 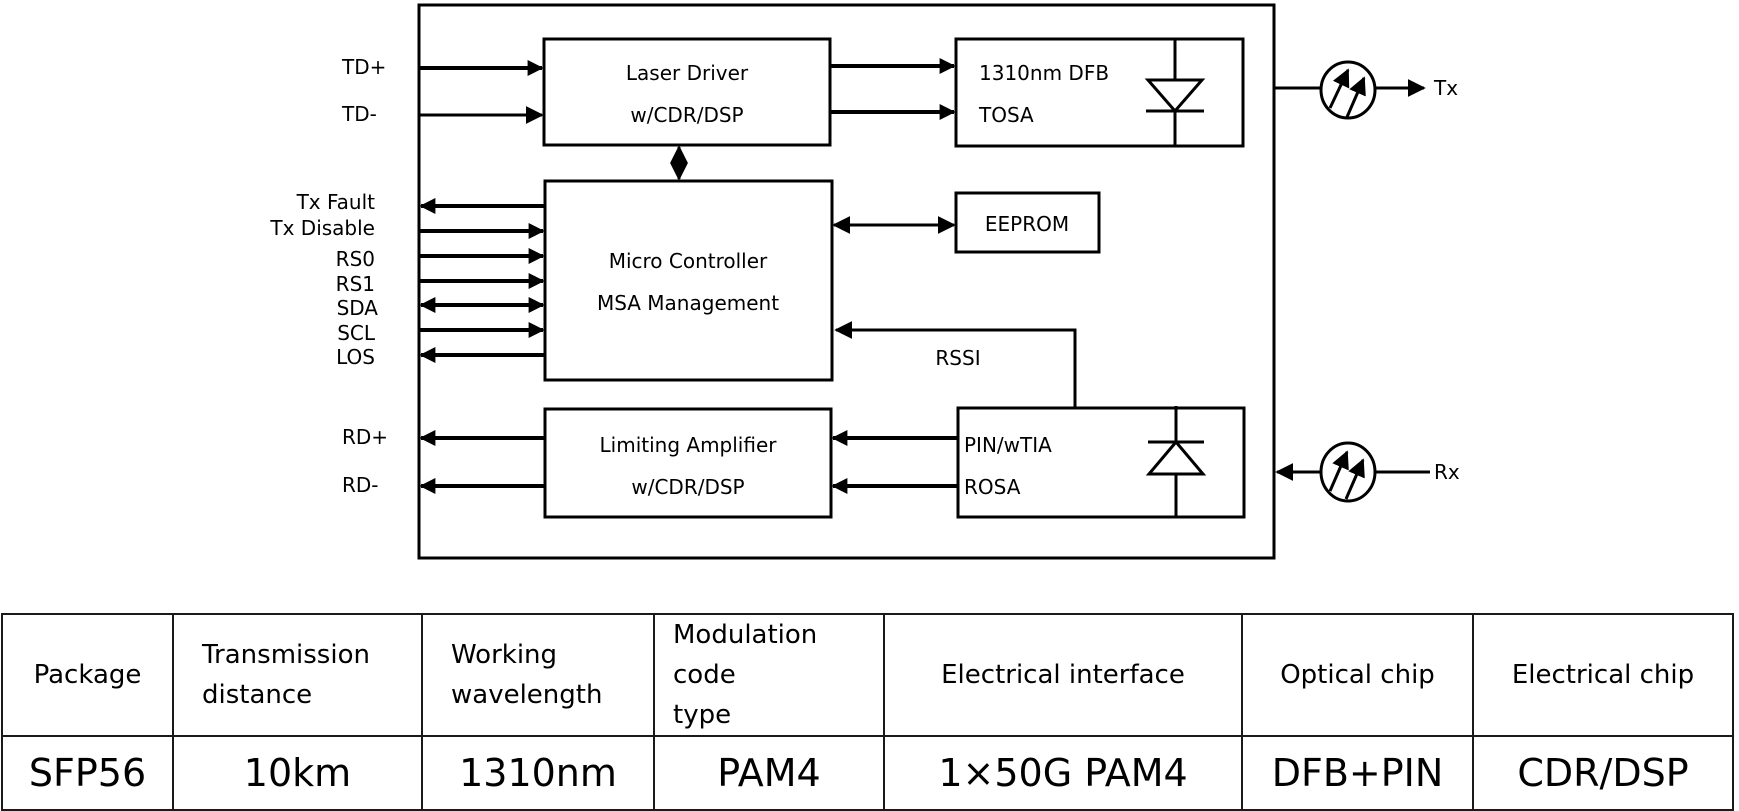 I want to click on rosa-block: PIN/wTIA ROSA, so click(x=1101, y=462).